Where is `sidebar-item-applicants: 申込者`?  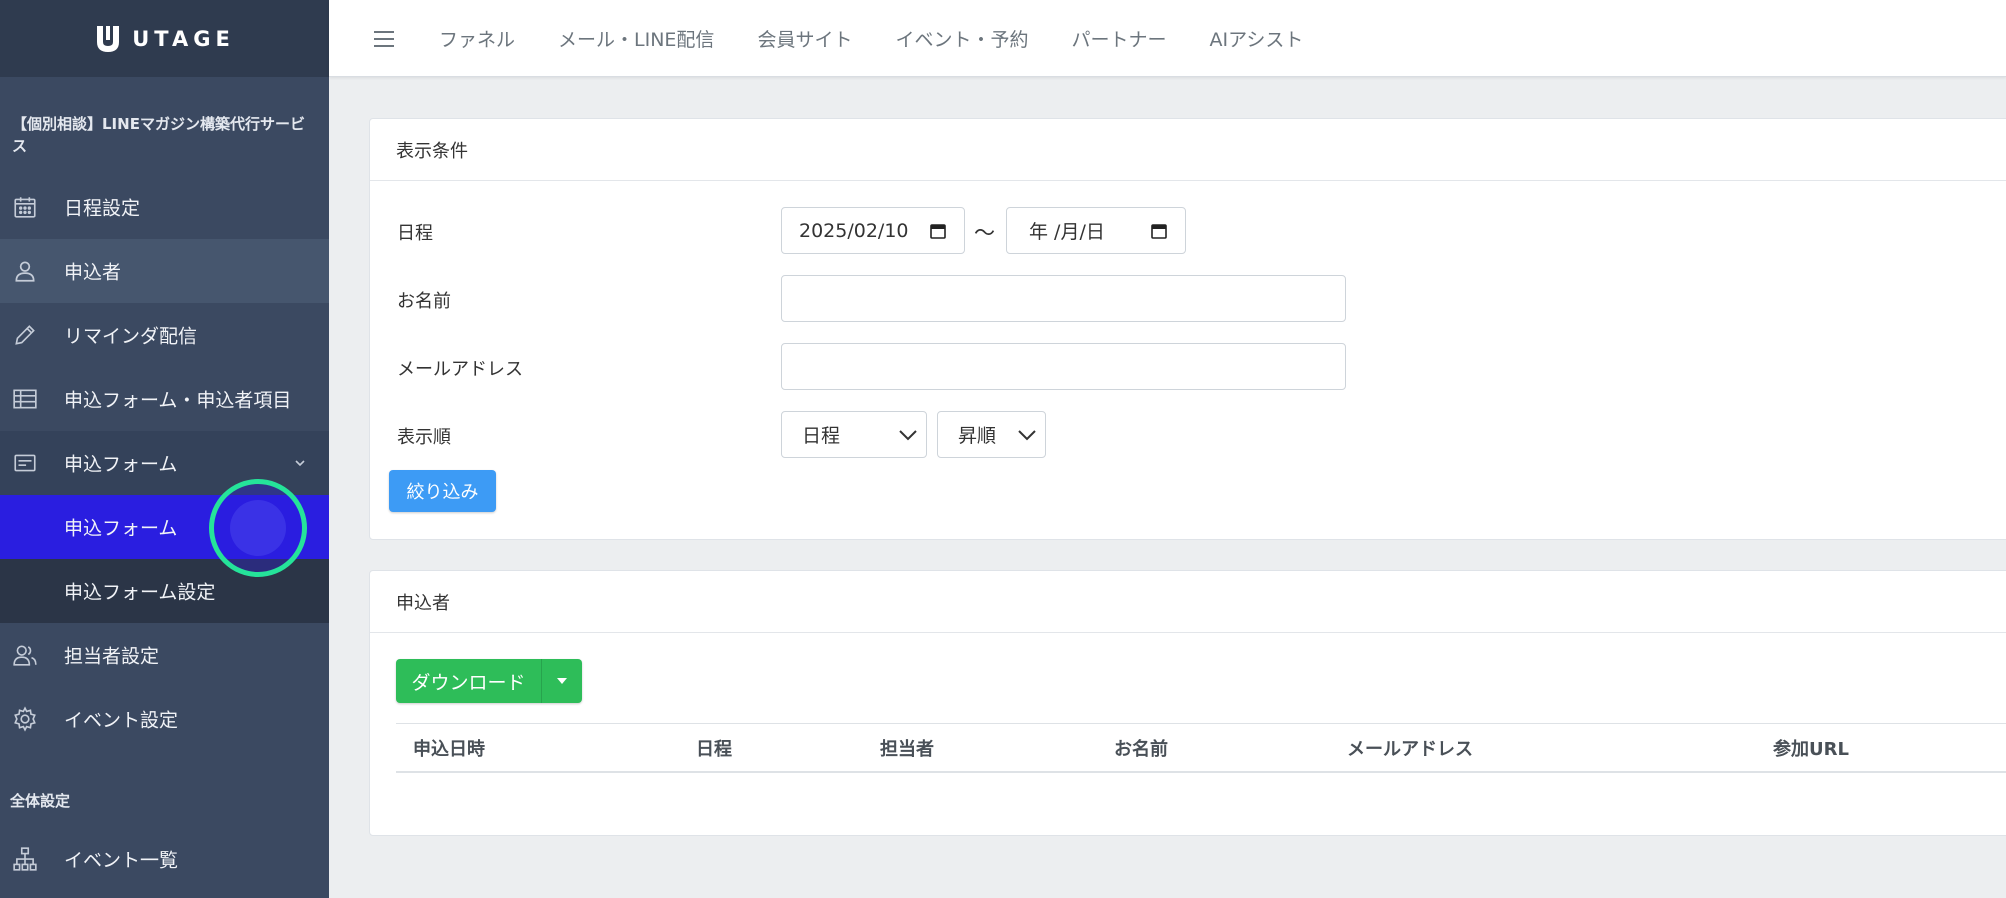 sidebar-item-applicants: 申込者 is located at coordinates (164, 271).